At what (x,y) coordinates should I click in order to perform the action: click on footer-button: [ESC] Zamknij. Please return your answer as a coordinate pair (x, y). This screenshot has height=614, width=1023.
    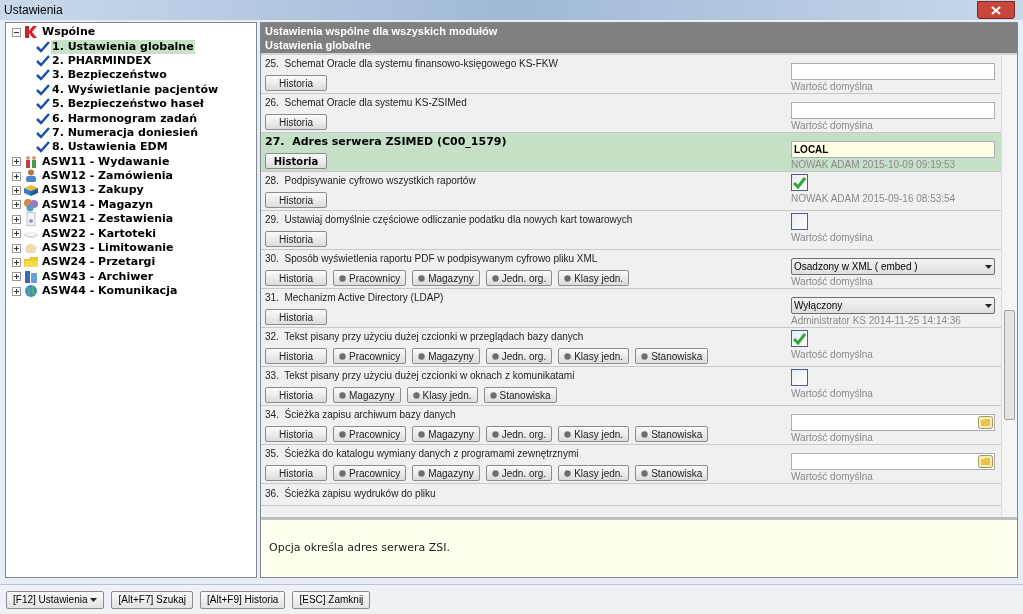
    Looking at the image, I should click on (331, 599).